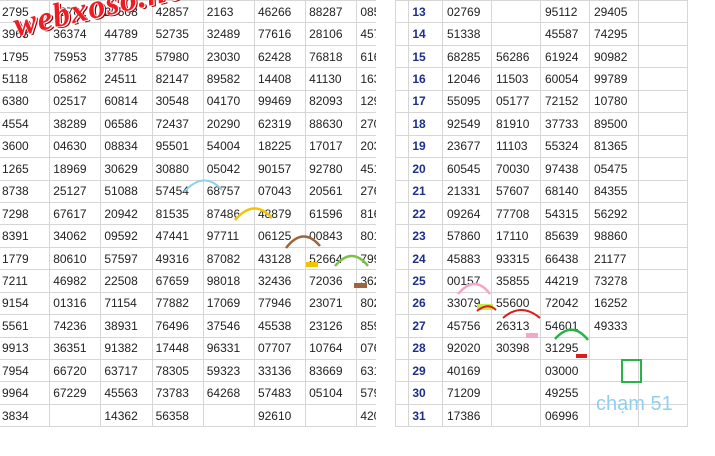 This screenshot has height=456, width=715. Describe the element at coordinates (467, 236) in the screenshot. I see `result-cell: 57860` at that location.